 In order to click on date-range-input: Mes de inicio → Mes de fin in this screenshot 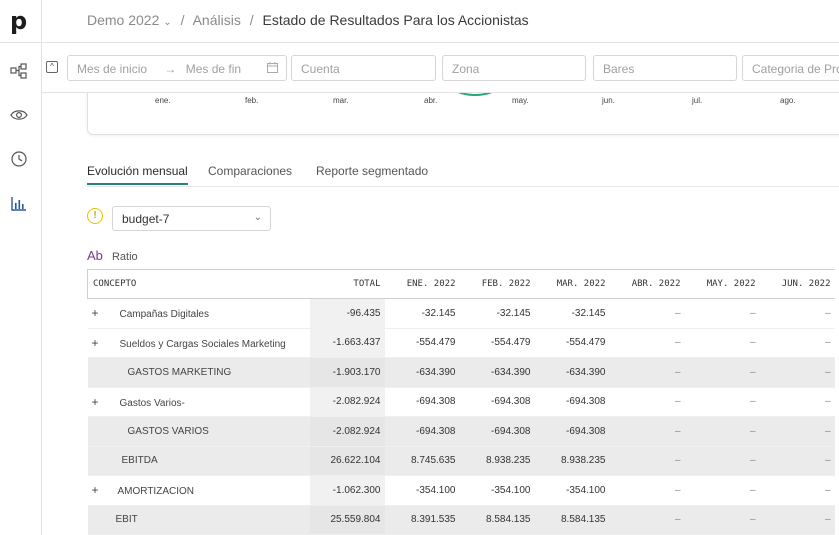, I will do `click(177, 68)`.